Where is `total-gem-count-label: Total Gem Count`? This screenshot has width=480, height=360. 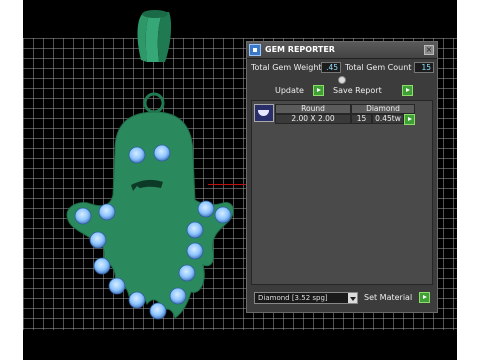
total-gem-count-label: Total Gem Count is located at coordinates (378, 67).